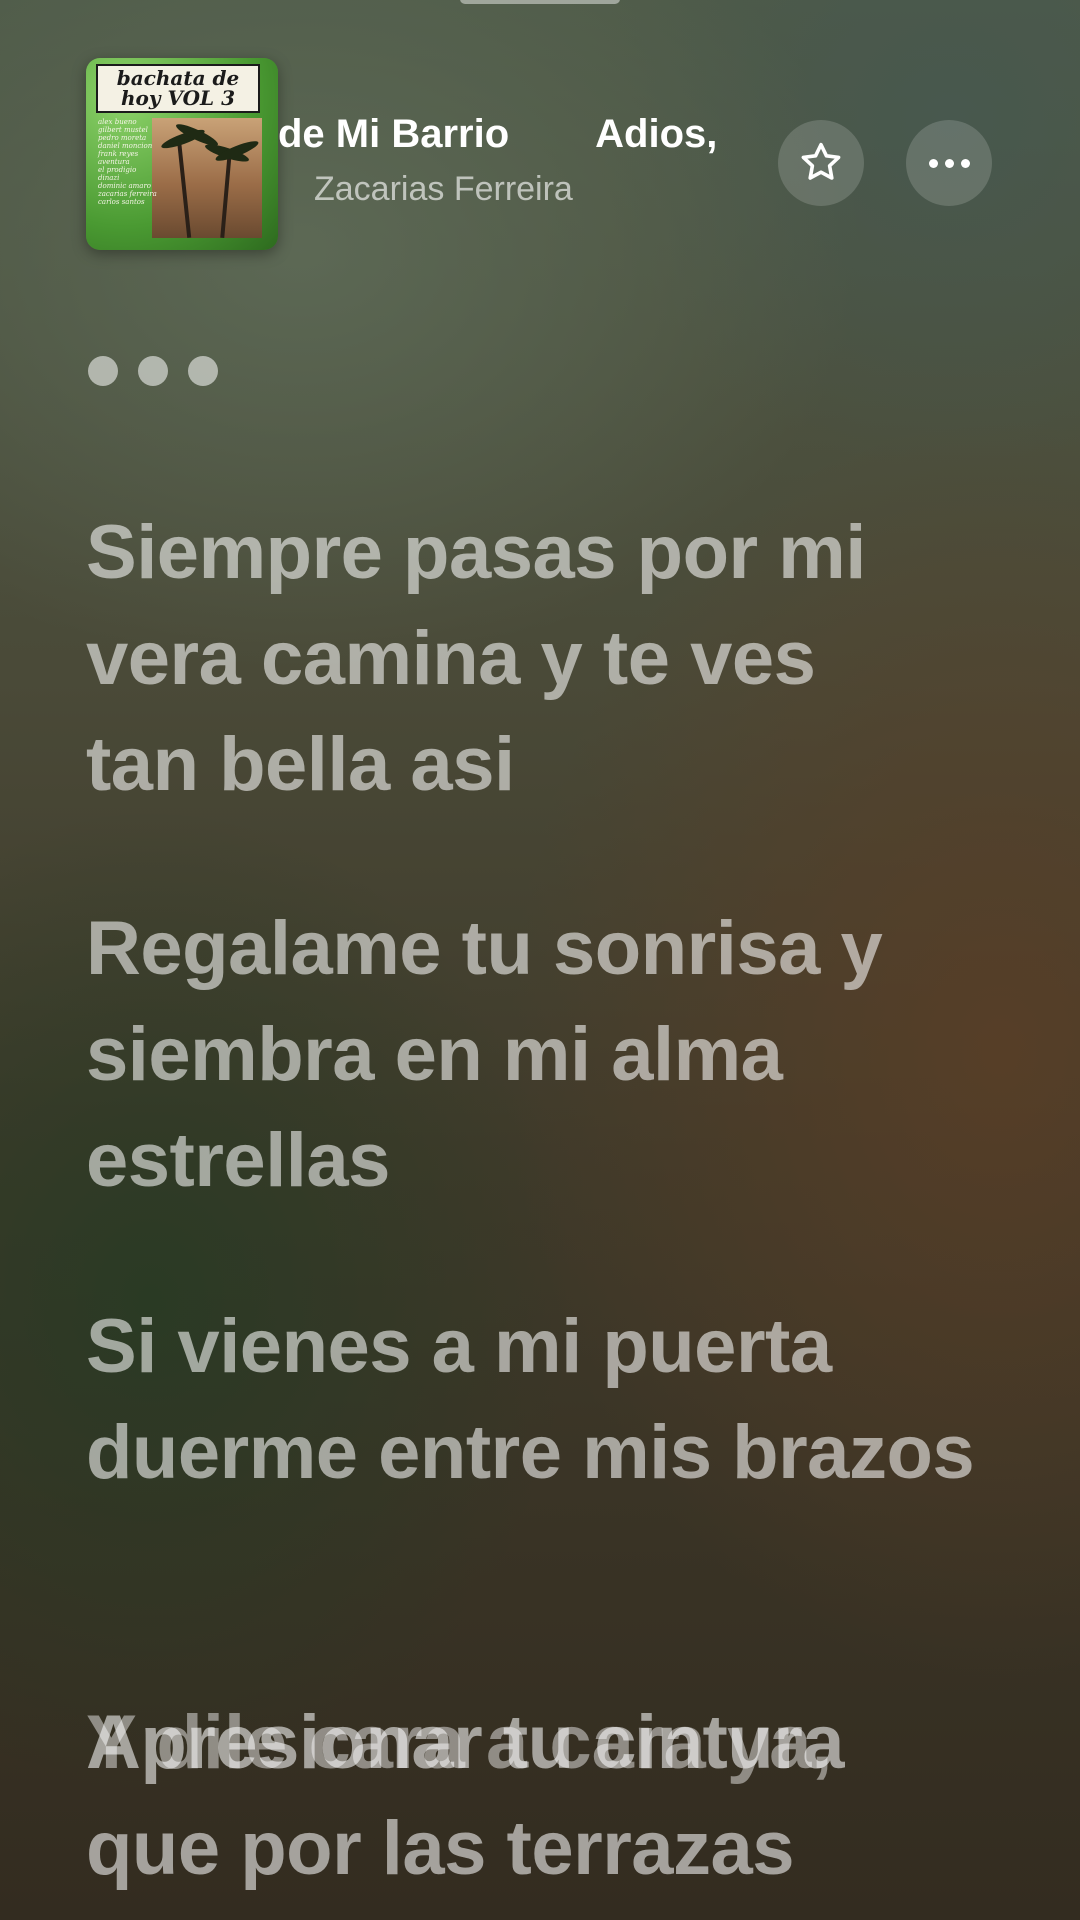 Image resolution: width=1080 pixels, height=1920 pixels. What do you see at coordinates (518, 162) in the screenshot?
I see `track-info: de Mi Barrio Adios, Zacarias Ferreira` at bounding box center [518, 162].